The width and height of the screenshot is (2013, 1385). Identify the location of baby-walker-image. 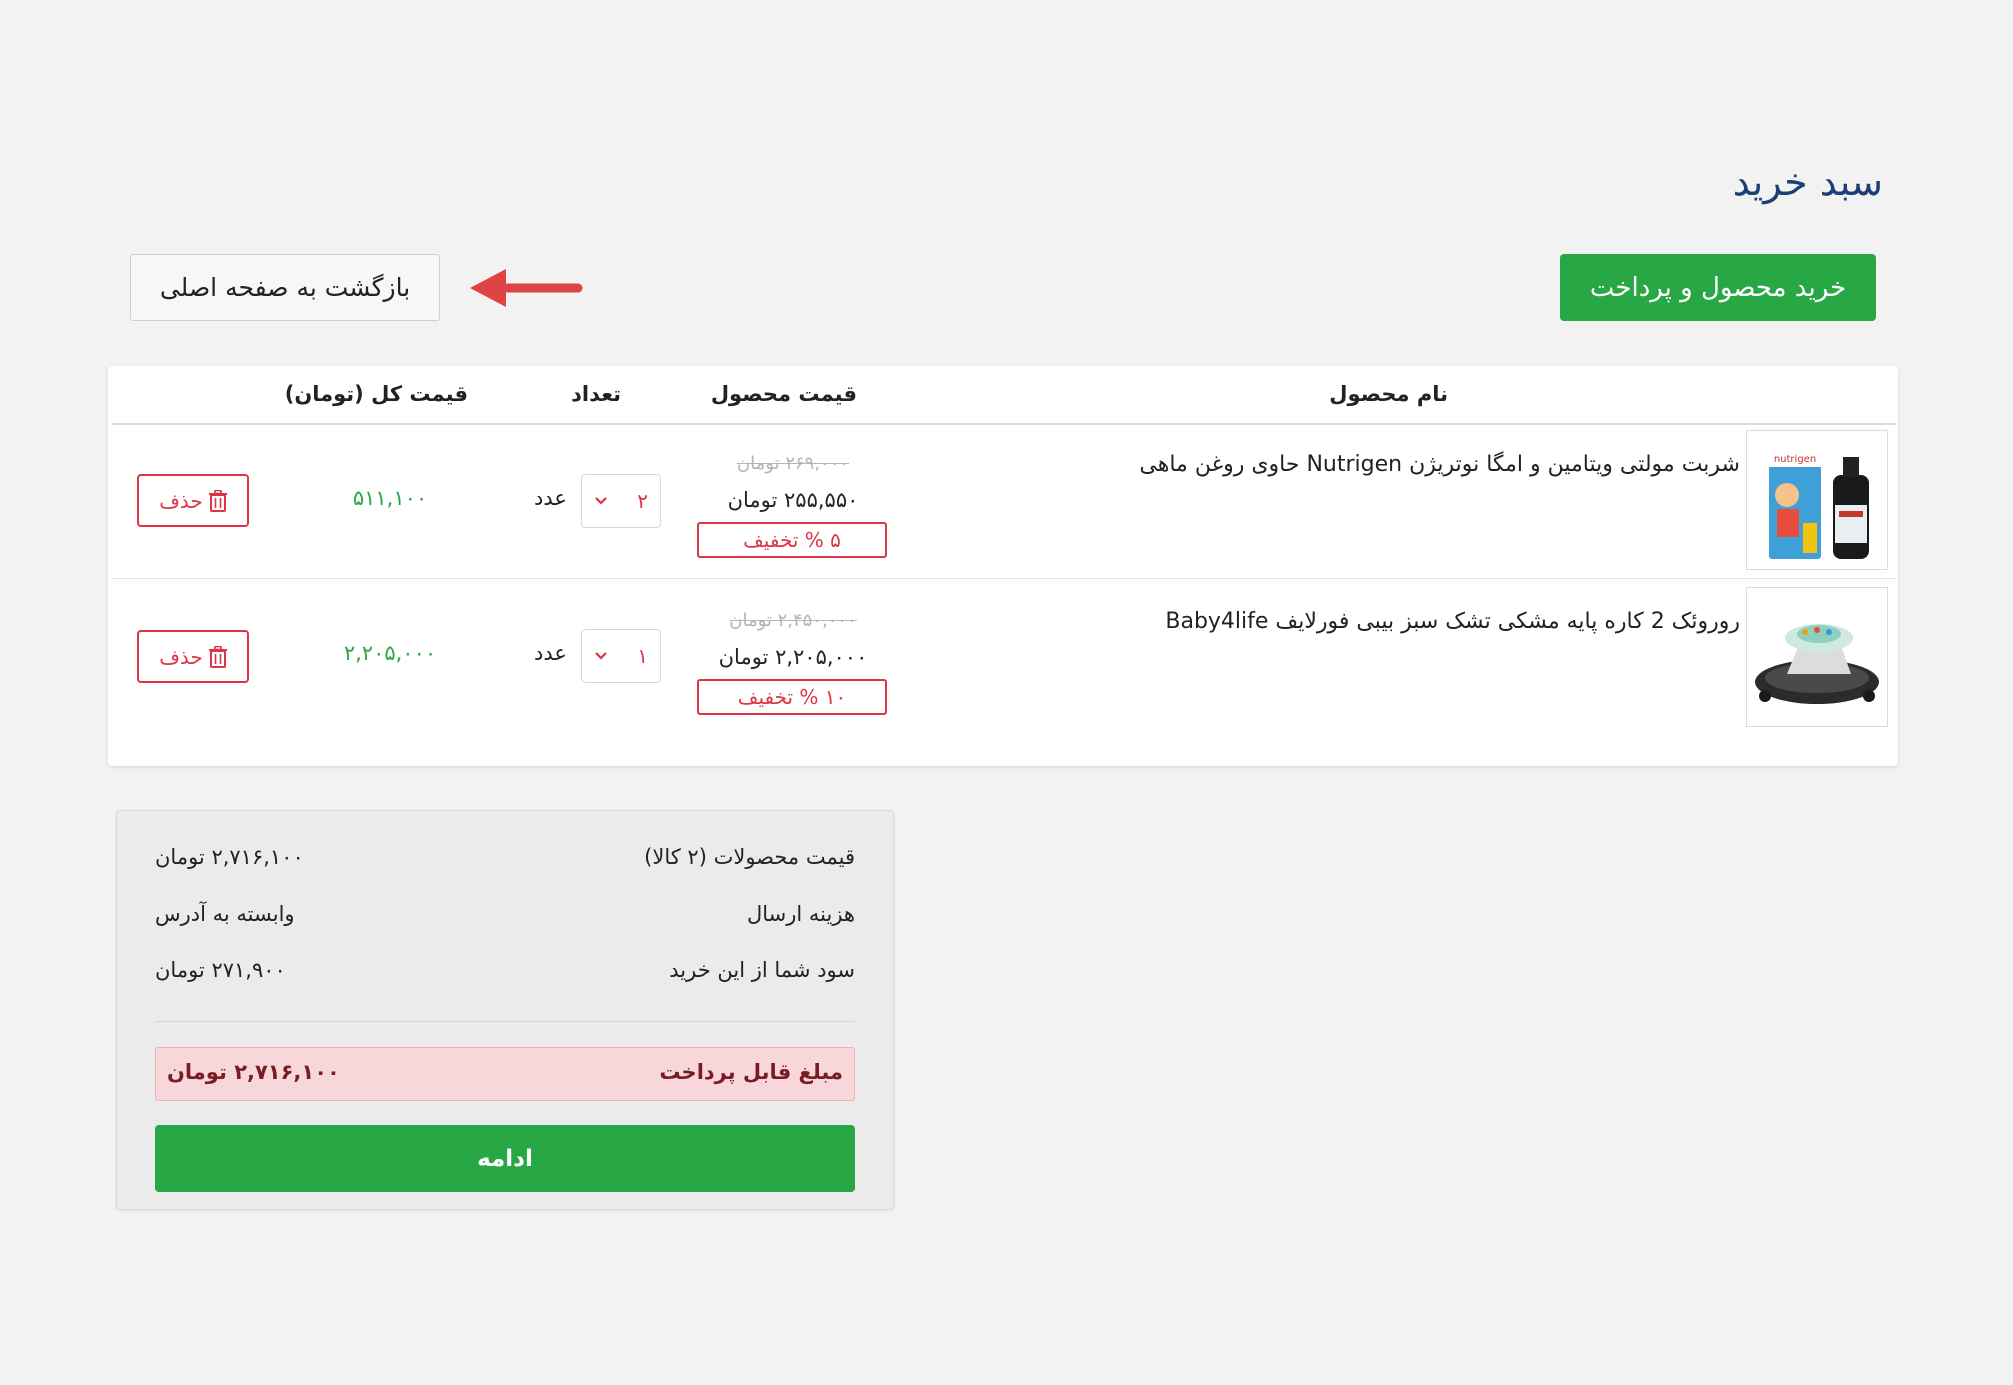
(1817, 657).